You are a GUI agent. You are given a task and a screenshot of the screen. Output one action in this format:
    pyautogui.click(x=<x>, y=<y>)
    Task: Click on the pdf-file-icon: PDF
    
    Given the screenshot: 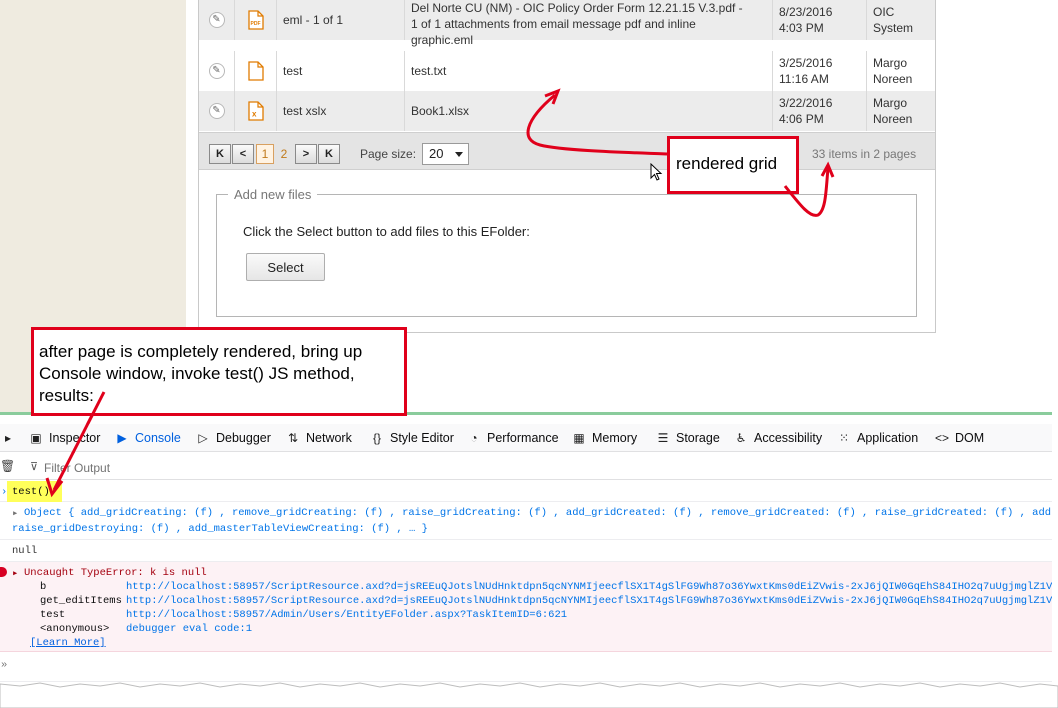 What is the action you would take?
    pyautogui.click(x=255, y=20)
    